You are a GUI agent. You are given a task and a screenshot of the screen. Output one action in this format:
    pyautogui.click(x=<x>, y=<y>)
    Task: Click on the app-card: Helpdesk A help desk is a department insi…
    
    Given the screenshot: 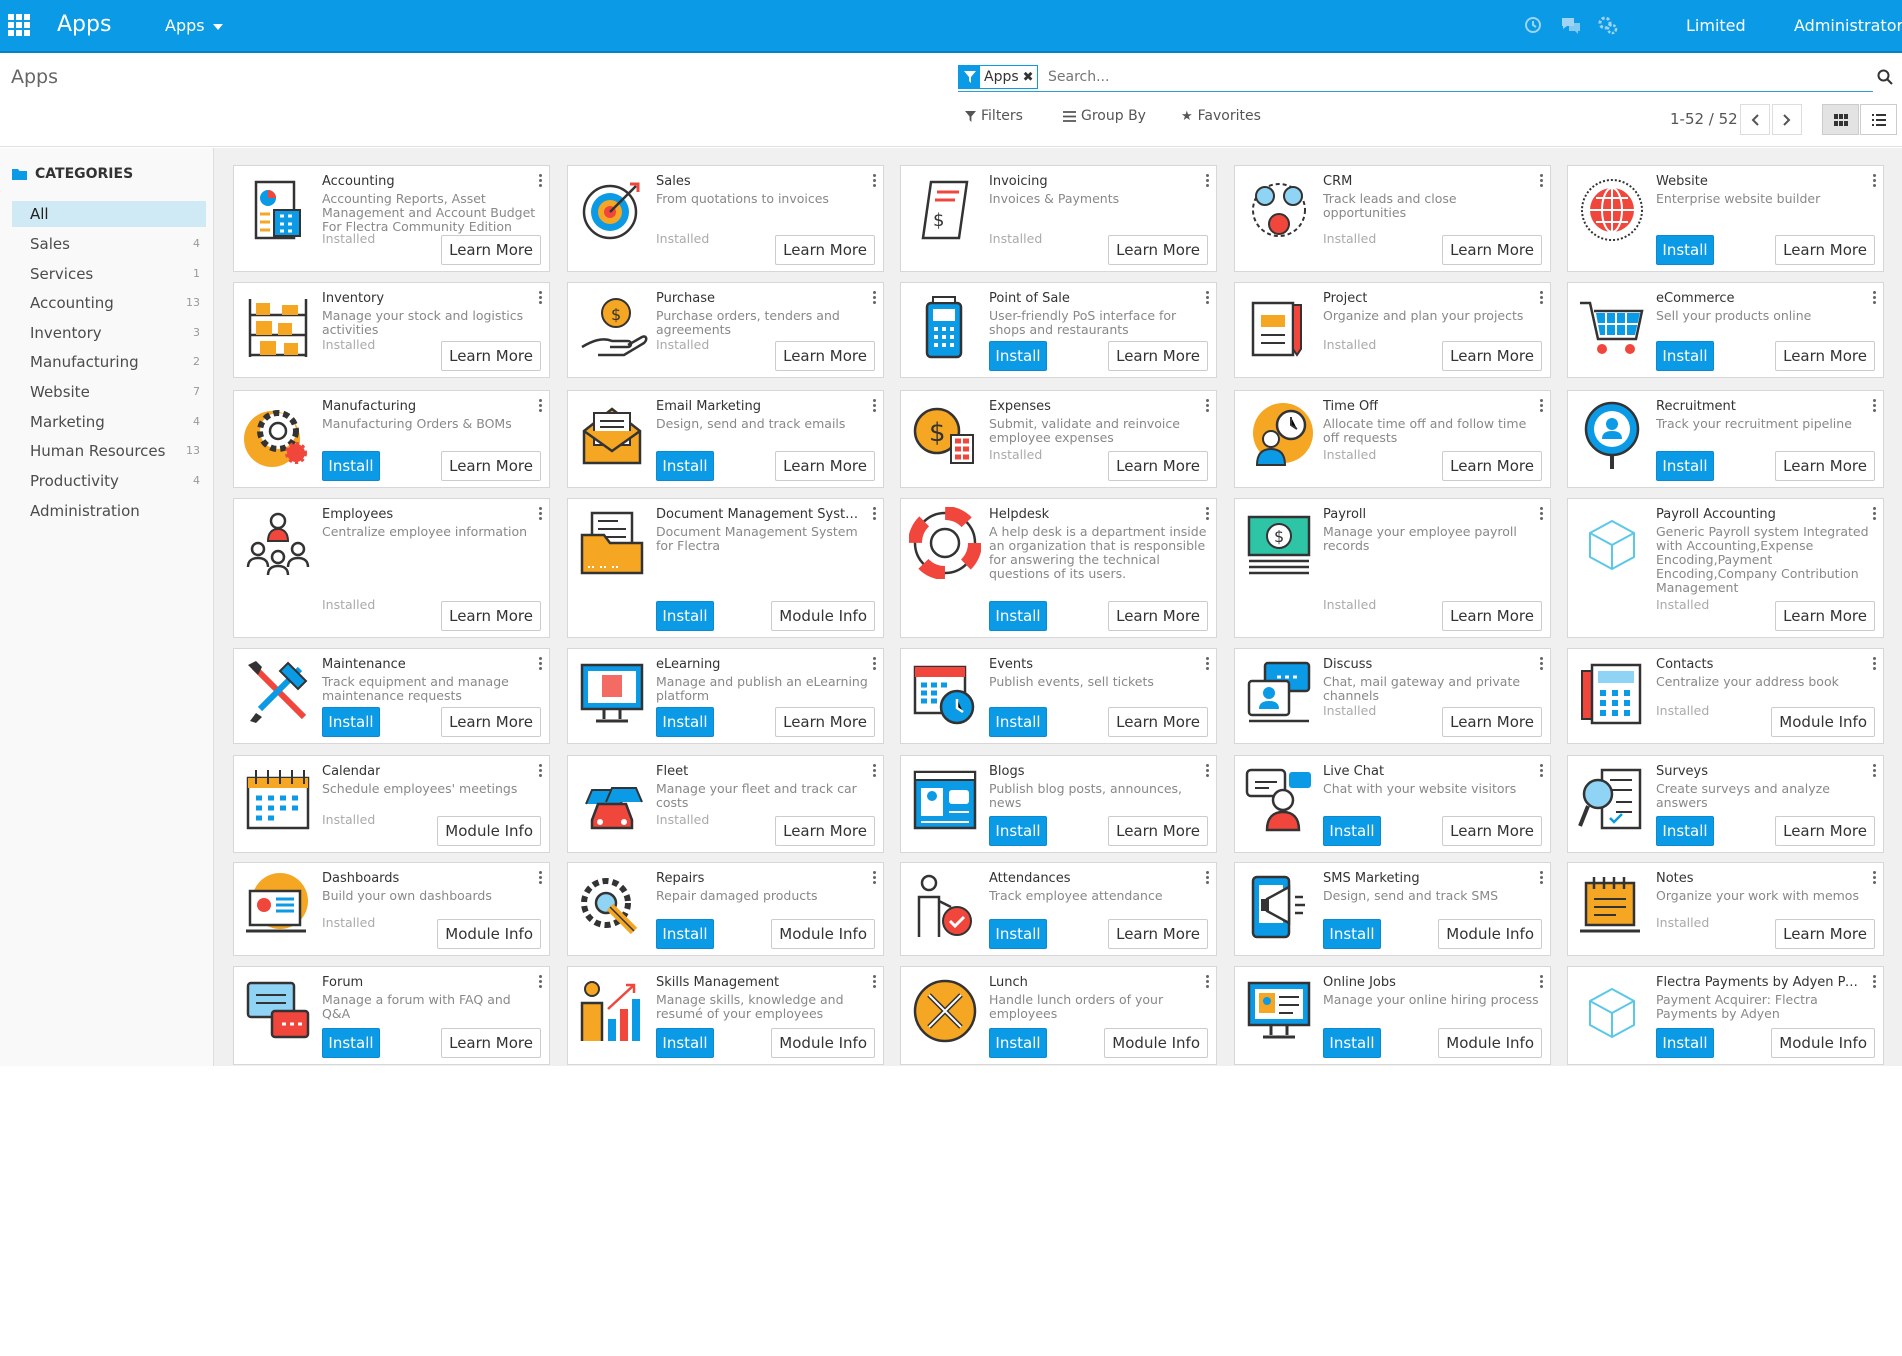 What is the action you would take?
    pyautogui.click(x=1058, y=568)
    